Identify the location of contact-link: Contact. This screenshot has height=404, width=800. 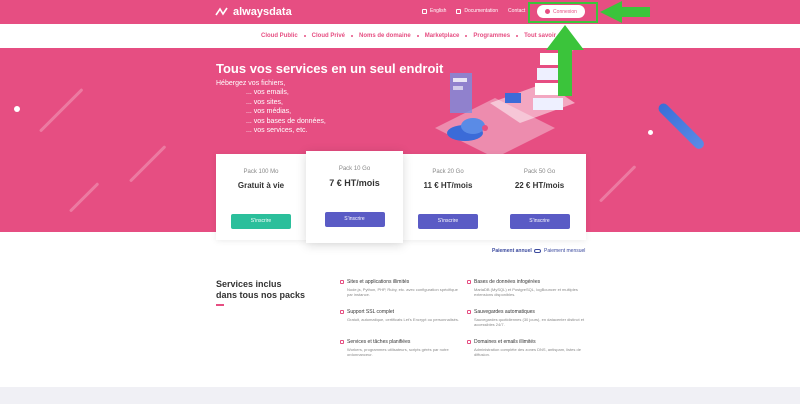
(516, 11).